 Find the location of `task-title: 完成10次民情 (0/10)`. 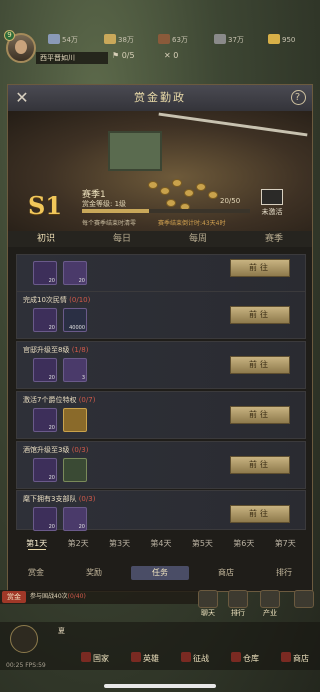

task-title: 完成10次民情 (0/10) is located at coordinates (57, 300).